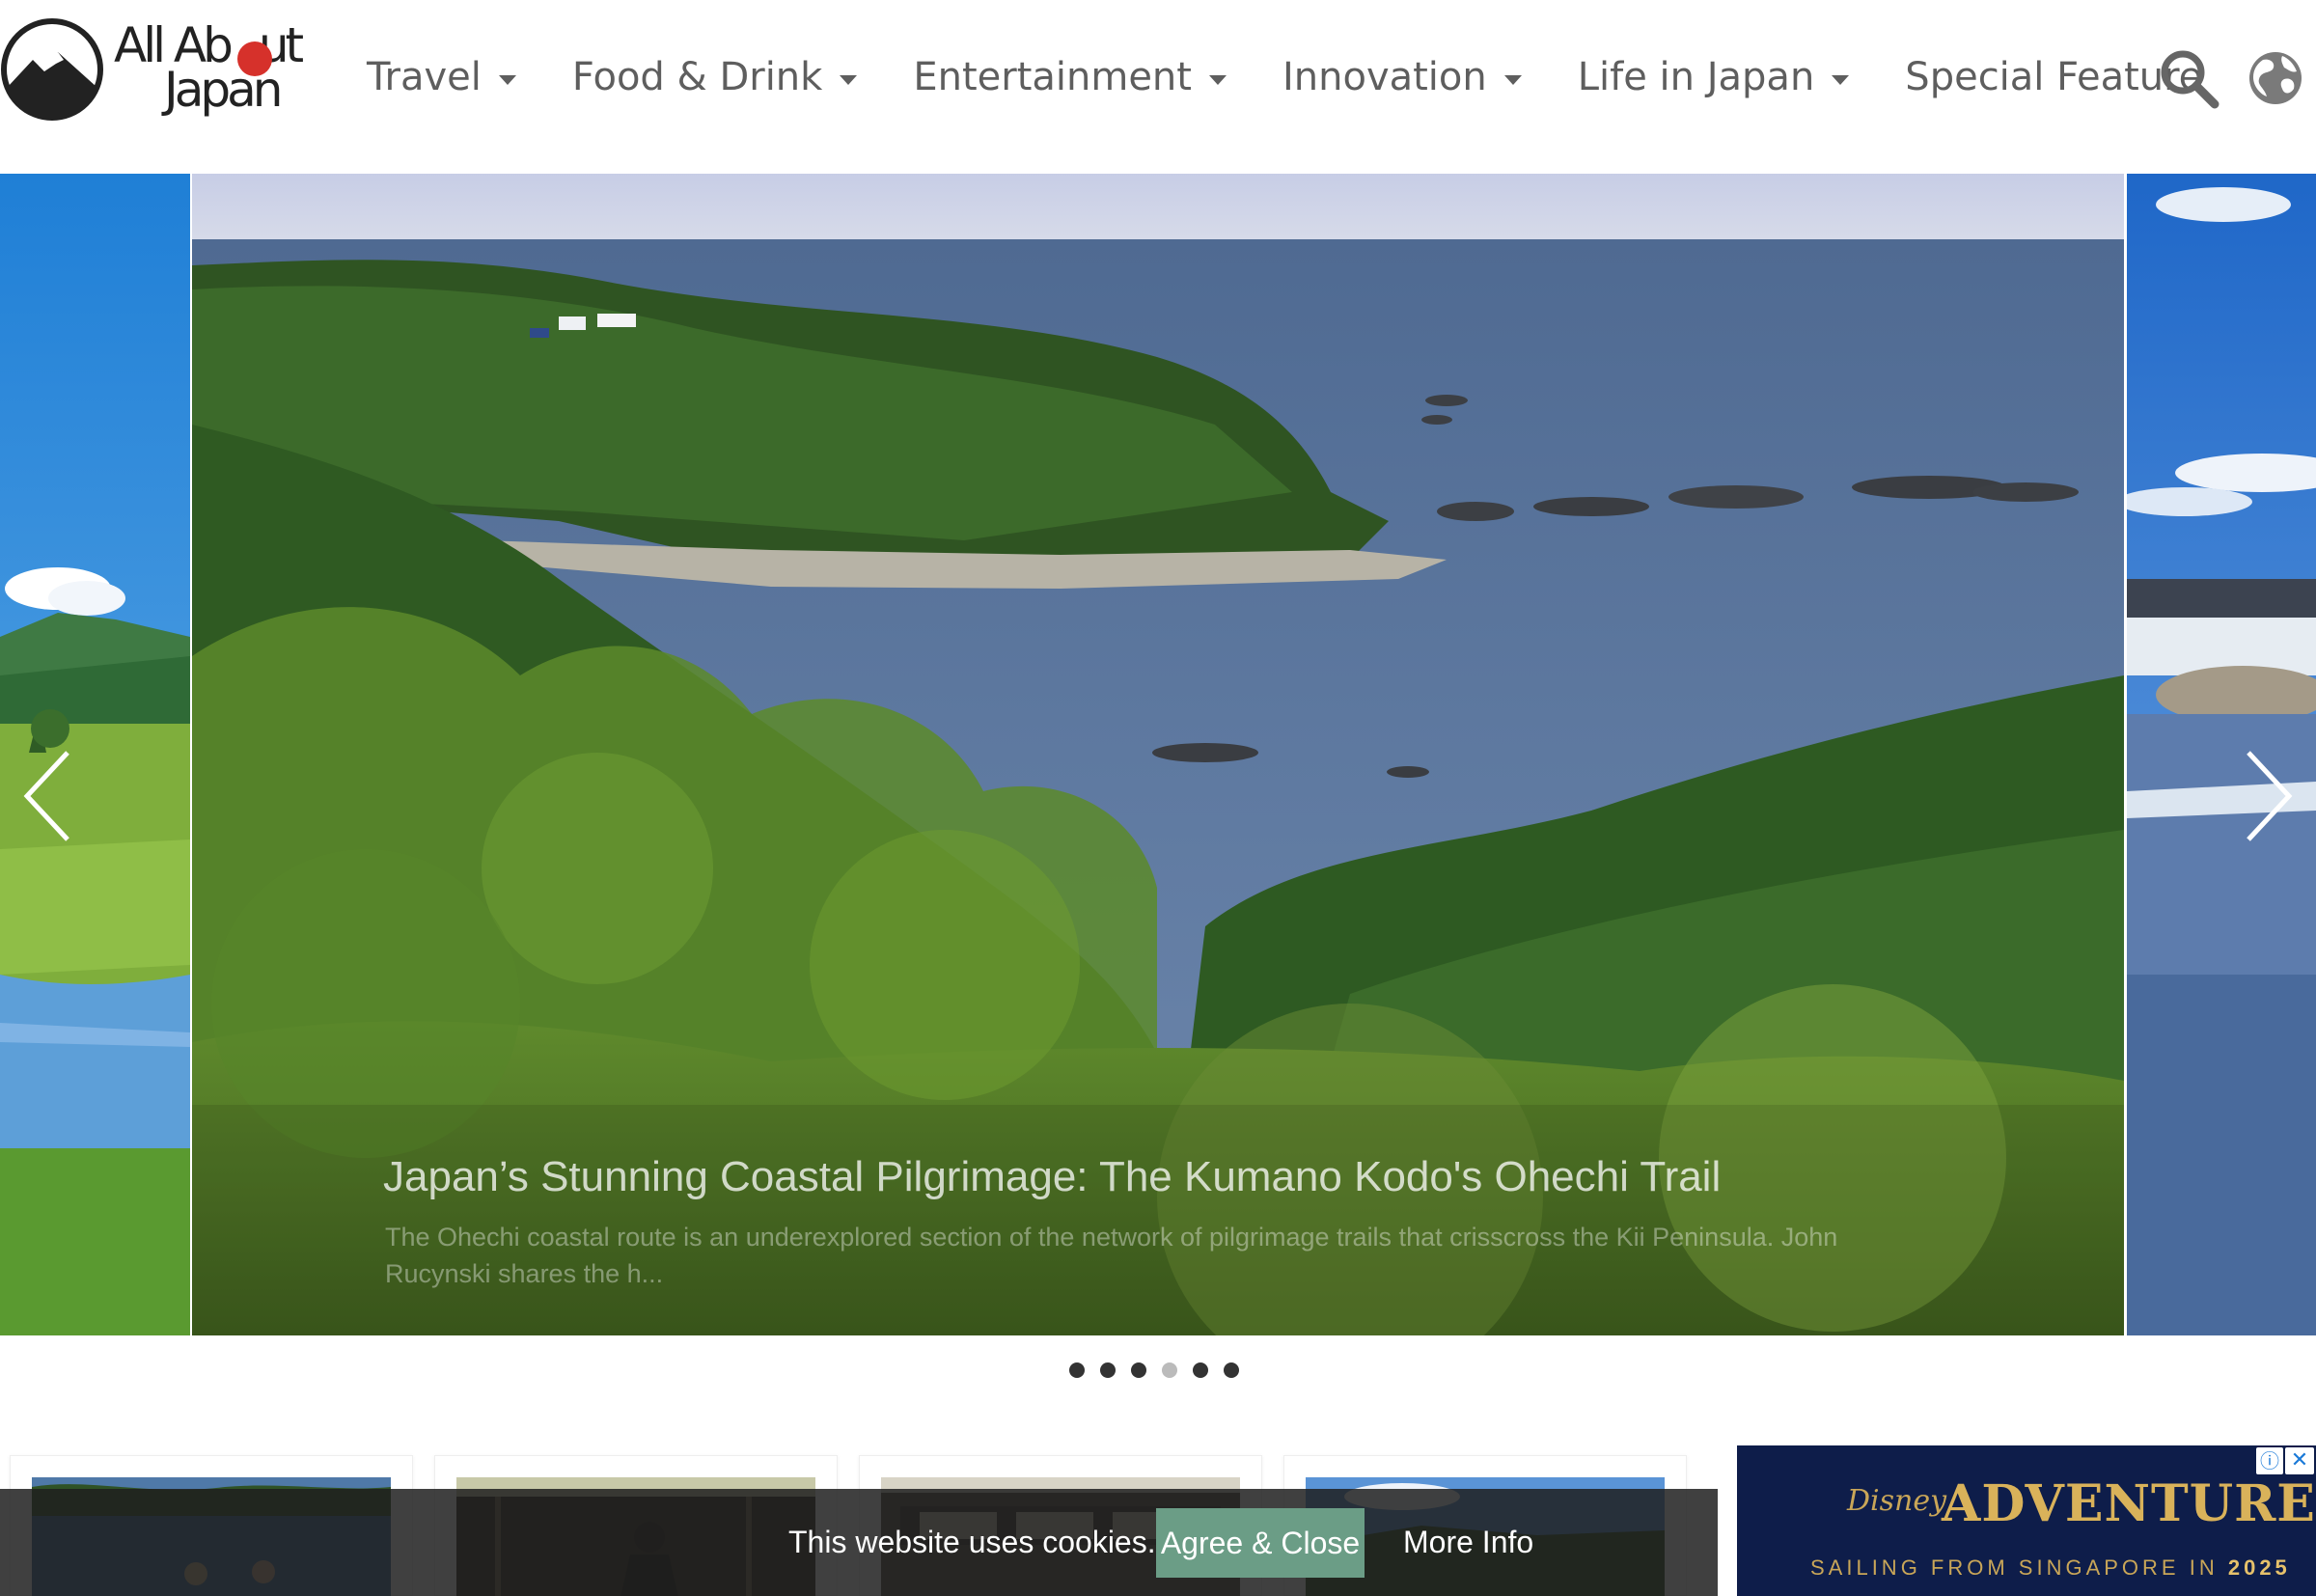 The image size is (2316, 1596). I want to click on nav-travel: Travel, so click(441, 77).